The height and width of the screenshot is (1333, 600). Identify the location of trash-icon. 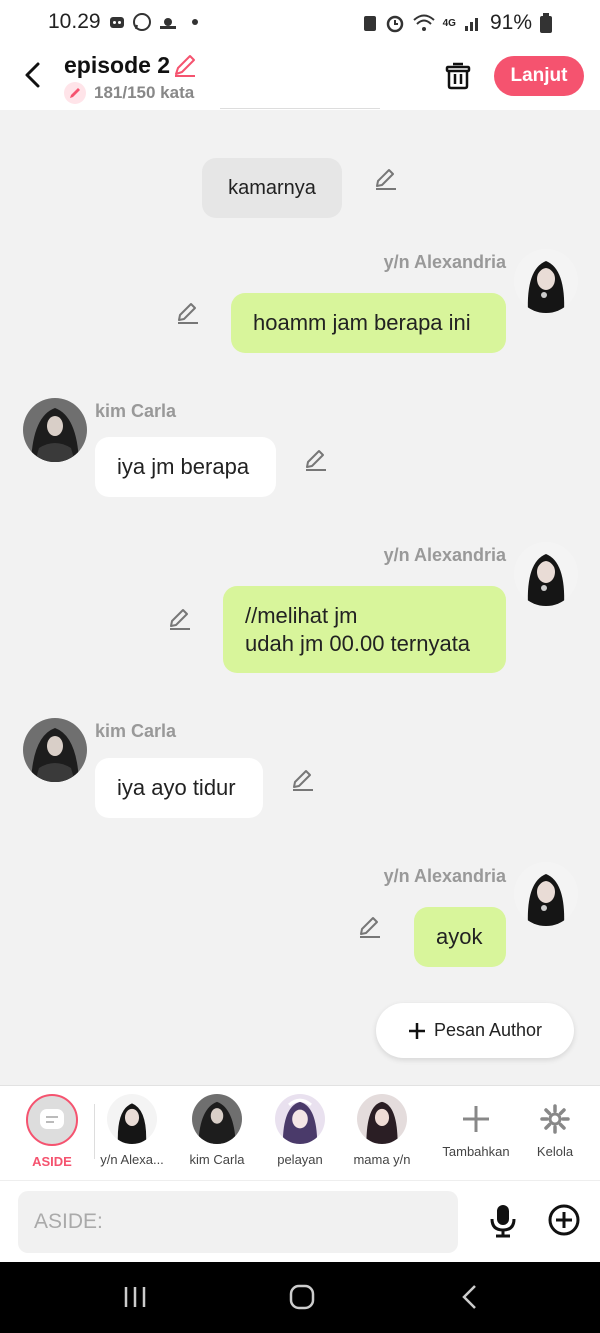
(458, 75).